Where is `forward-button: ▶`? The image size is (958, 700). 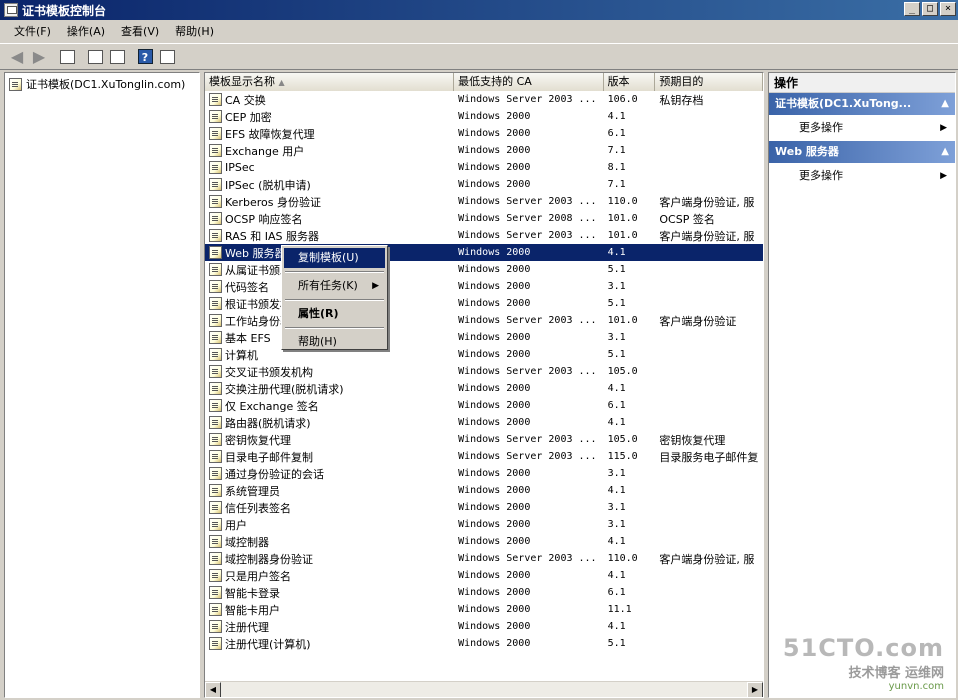
forward-button: ▶ is located at coordinates (39, 57).